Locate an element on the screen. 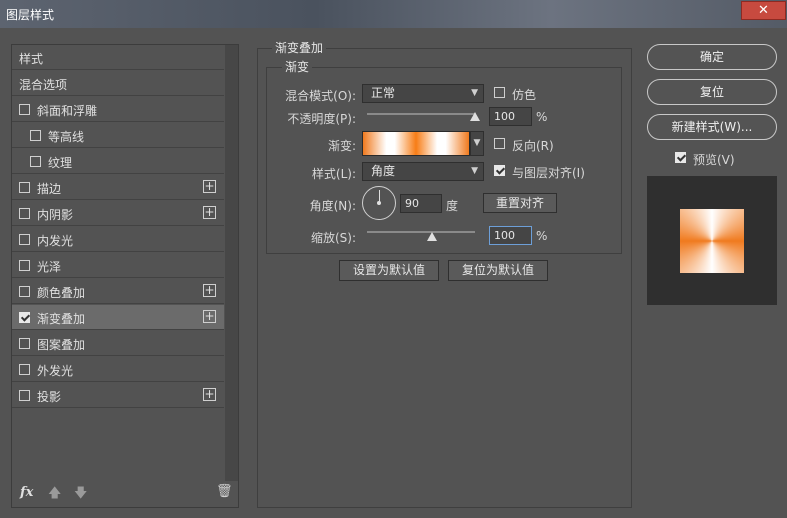  inner-shadow-checkbox is located at coordinates (24, 213).